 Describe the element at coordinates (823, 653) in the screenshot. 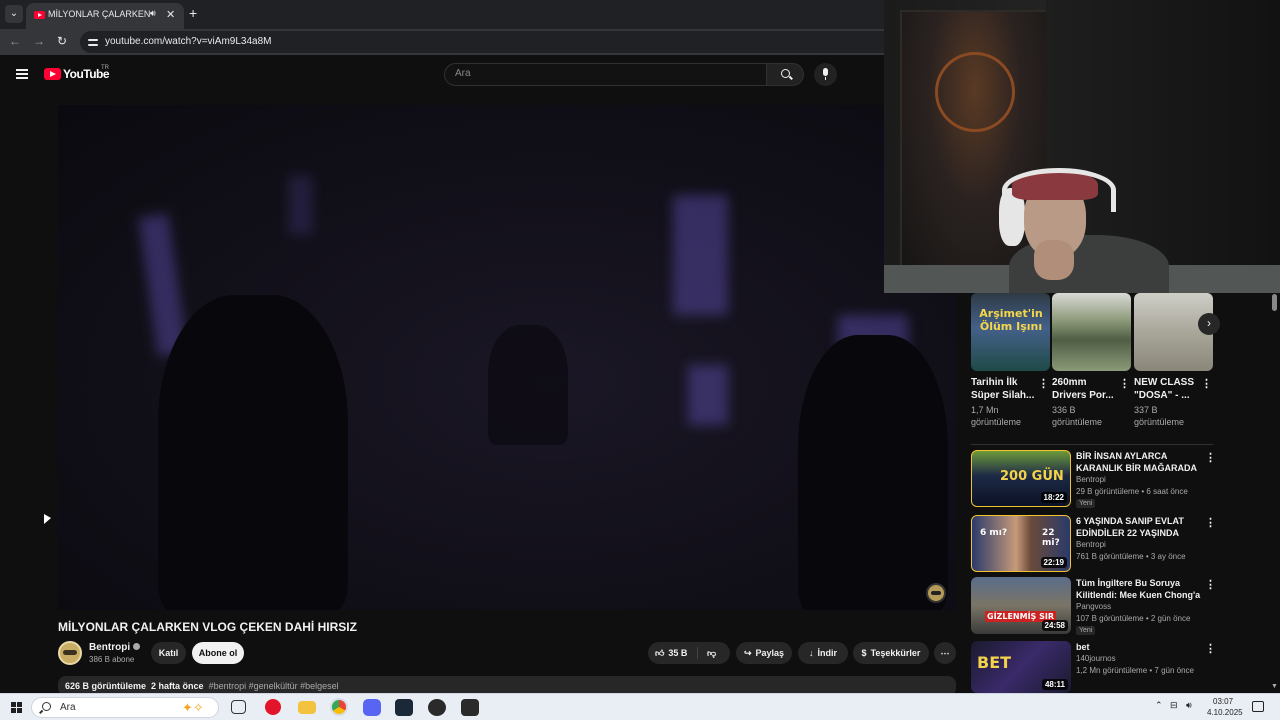

I see `download-button: ↓ İndir` at that location.